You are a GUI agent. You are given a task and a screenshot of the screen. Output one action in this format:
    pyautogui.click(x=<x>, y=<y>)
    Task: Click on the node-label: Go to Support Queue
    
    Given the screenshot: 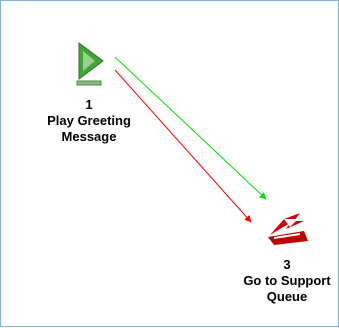 What is the action you would take?
    pyautogui.click(x=287, y=288)
    